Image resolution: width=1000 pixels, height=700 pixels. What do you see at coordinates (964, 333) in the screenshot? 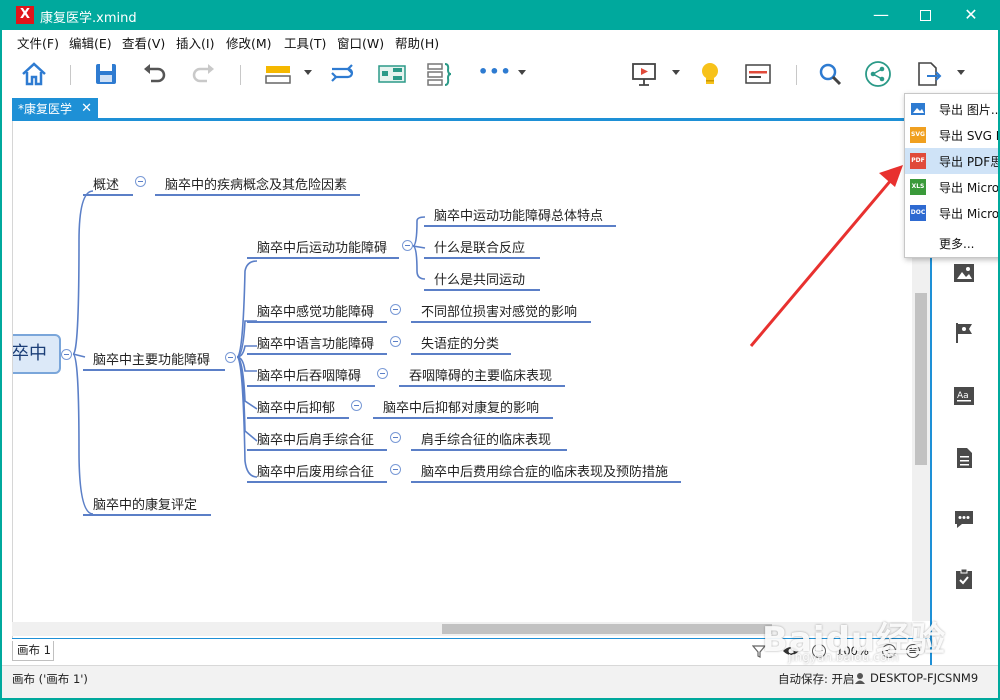
I see `marker-panel-icon` at bounding box center [964, 333].